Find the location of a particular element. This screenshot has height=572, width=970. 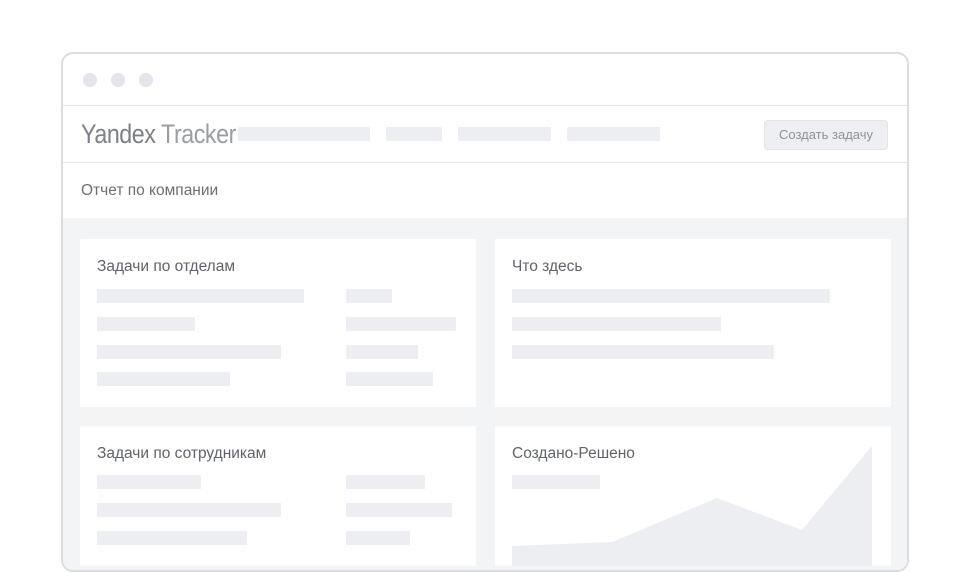

window-maximize-dot is located at coordinates (146, 79).